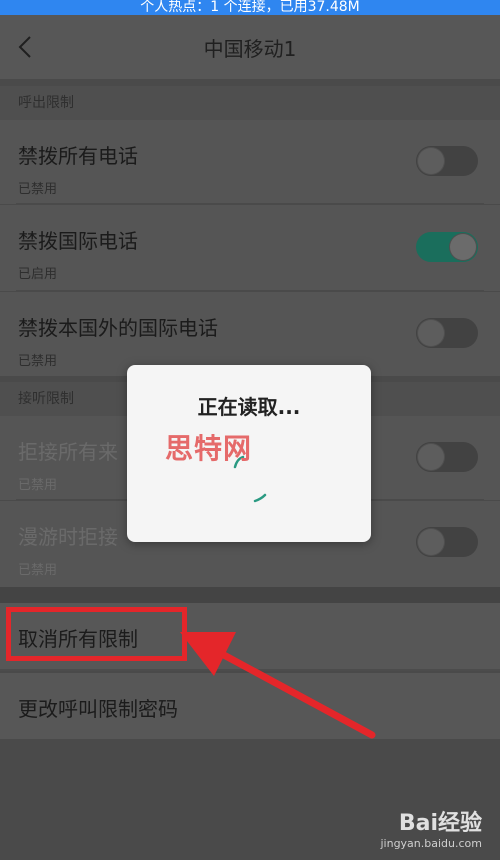  What do you see at coordinates (431, 843) in the screenshot?
I see `logo-url: jingyan.baidu.com` at bounding box center [431, 843].